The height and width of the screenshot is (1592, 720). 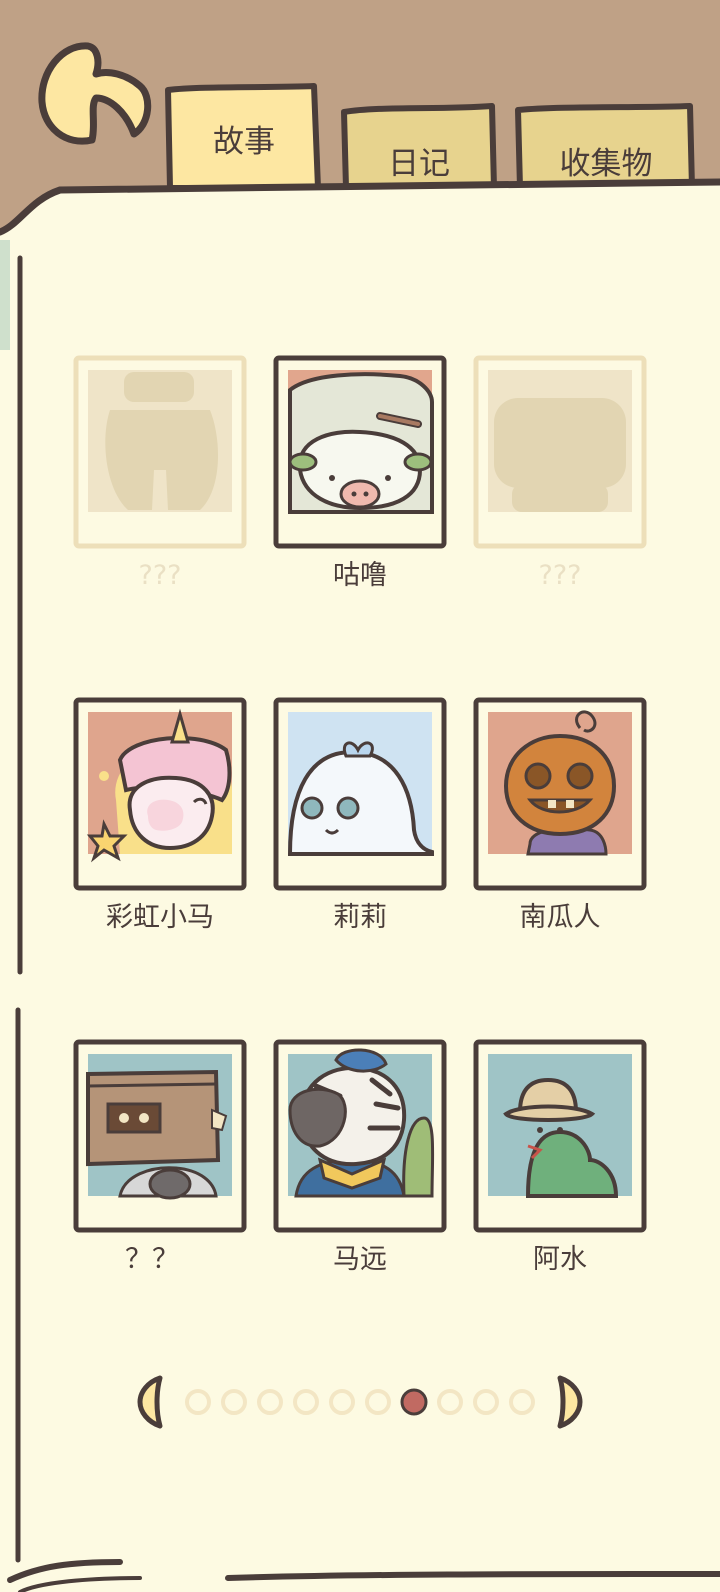 I want to click on tab-story-label: 故事, so click(x=244, y=142).